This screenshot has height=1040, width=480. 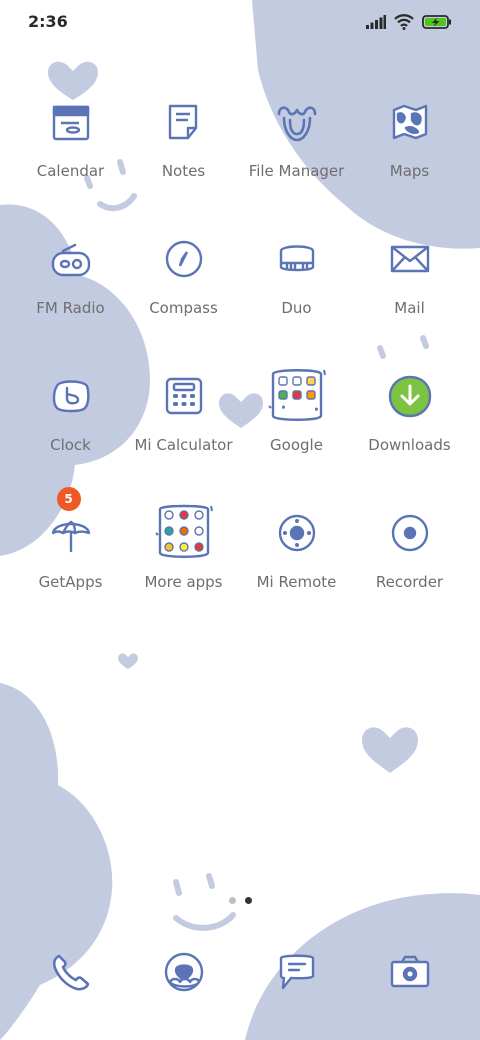 What do you see at coordinates (240, 22) in the screenshot?
I see `status-bar: 2:36` at bounding box center [240, 22].